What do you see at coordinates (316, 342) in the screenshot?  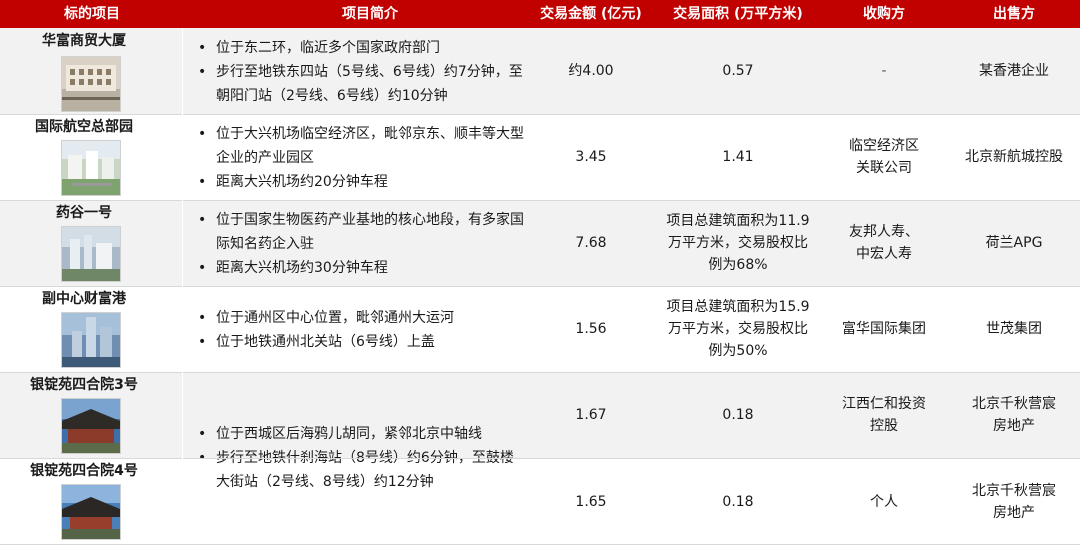 I see `intro-bullet: • 位于地铁通州北关站（6号线）上盖` at bounding box center [316, 342].